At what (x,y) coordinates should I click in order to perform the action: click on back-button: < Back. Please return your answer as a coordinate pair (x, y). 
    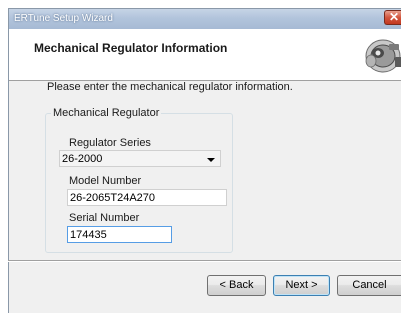
    Looking at the image, I should click on (236, 285).